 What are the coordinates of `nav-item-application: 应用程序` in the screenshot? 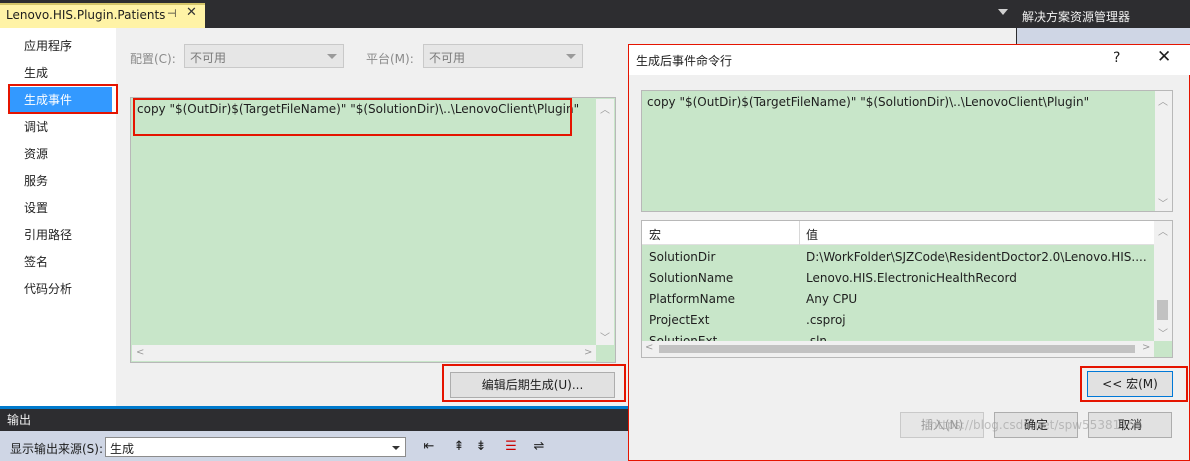 It's located at (60, 46).